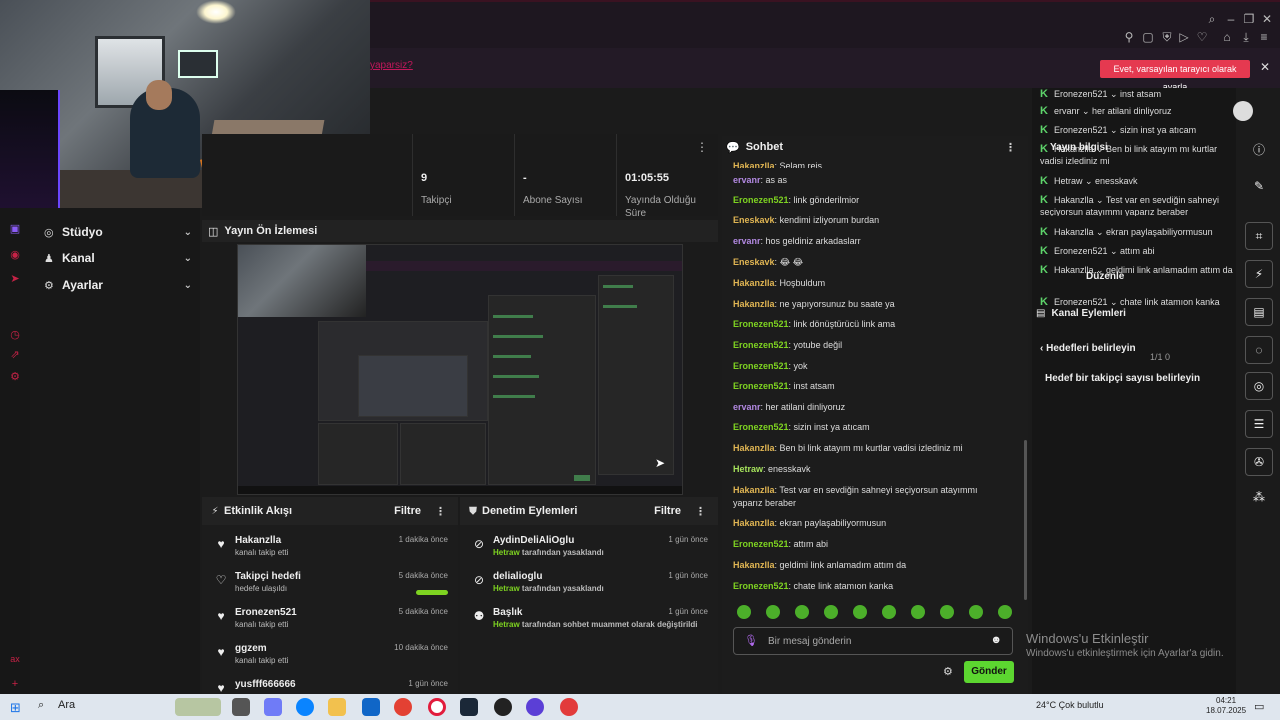 The image size is (1280, 720). Describe the element at coordinates (1122, 378) in the screenshot. I see `goal-prompt: Hedef bir takipçi sayısı belirleyin` at that location.